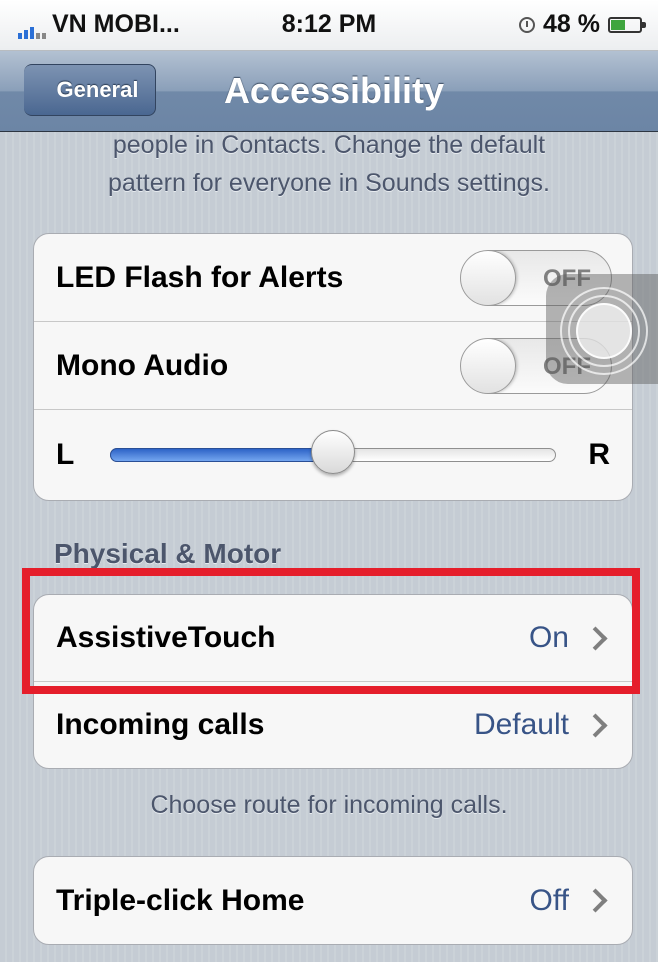 The width and height of the screenshot is (658, 962). I want to click on triple-click-home-value: Off, so click(549, 900).